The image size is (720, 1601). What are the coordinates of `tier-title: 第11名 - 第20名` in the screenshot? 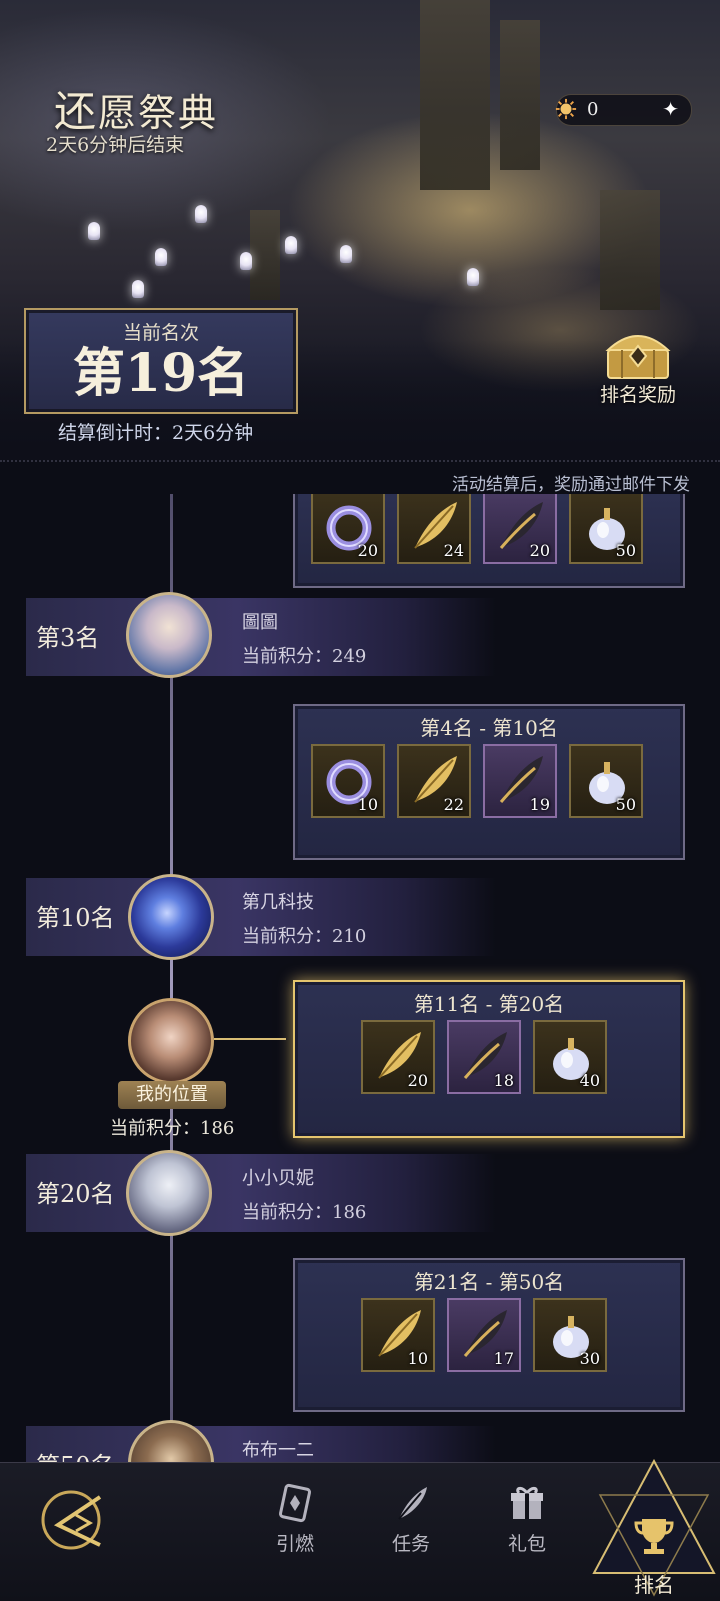 It's located at (489, 1004).